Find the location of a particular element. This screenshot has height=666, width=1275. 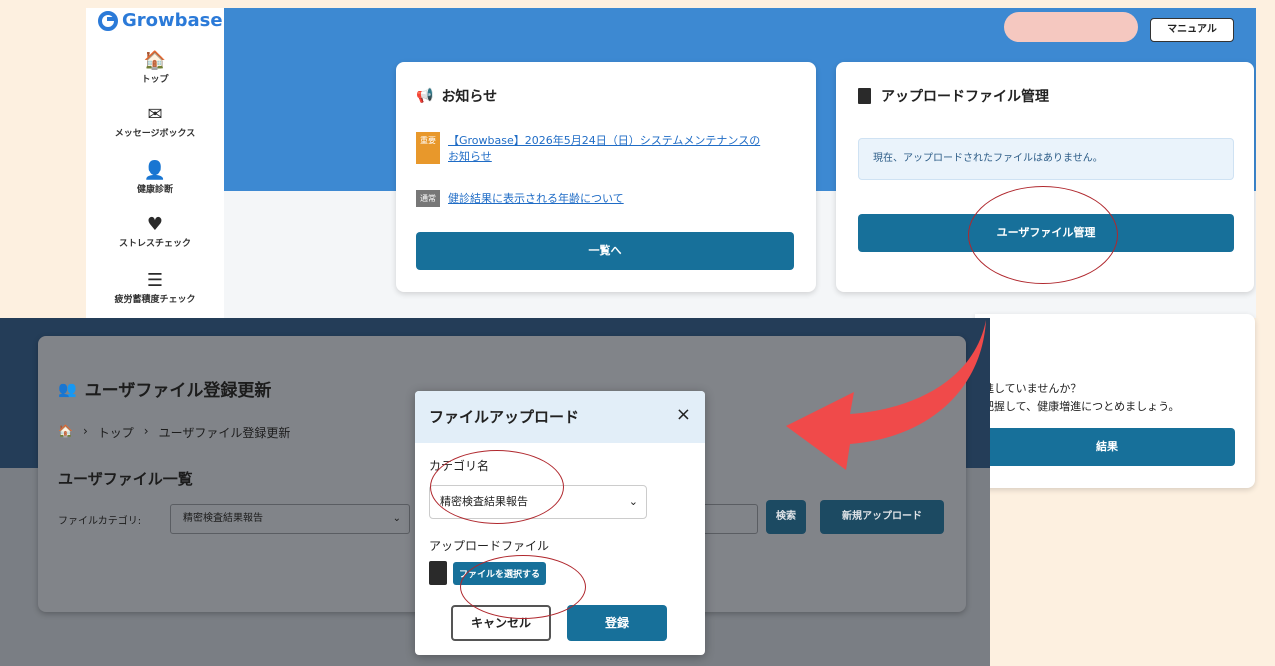

growbase-logo-icon is located at coordinates (108, 20).